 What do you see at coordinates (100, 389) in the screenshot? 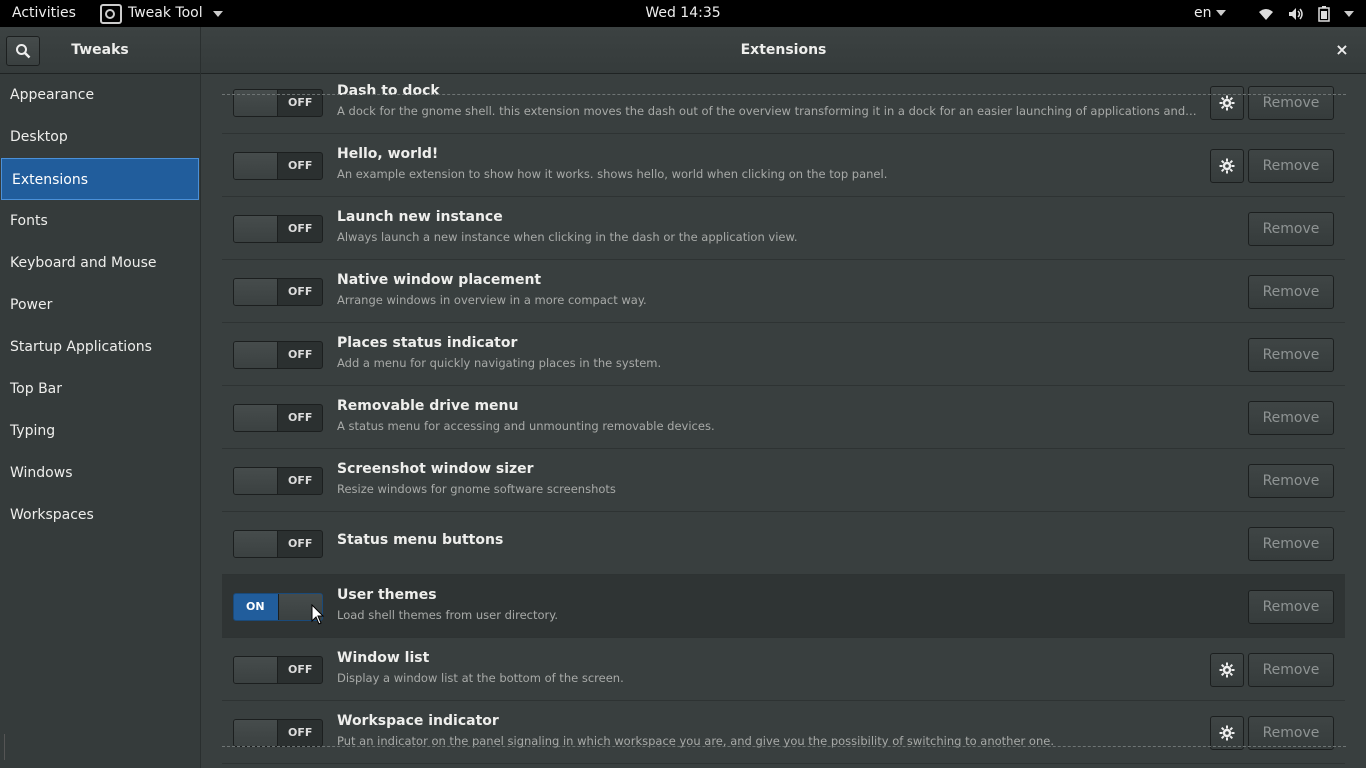
I see `sidebar-item-top-bar: Top Bar` at bounding box center [100, 389].